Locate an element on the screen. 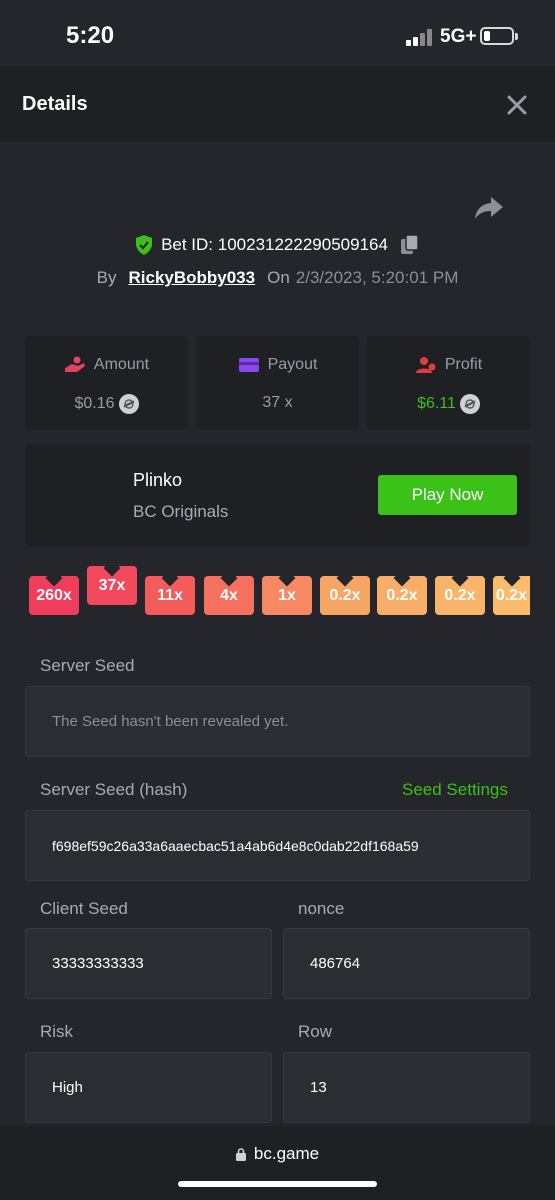  profit-label: Profit is located at coordinates (463, 364).